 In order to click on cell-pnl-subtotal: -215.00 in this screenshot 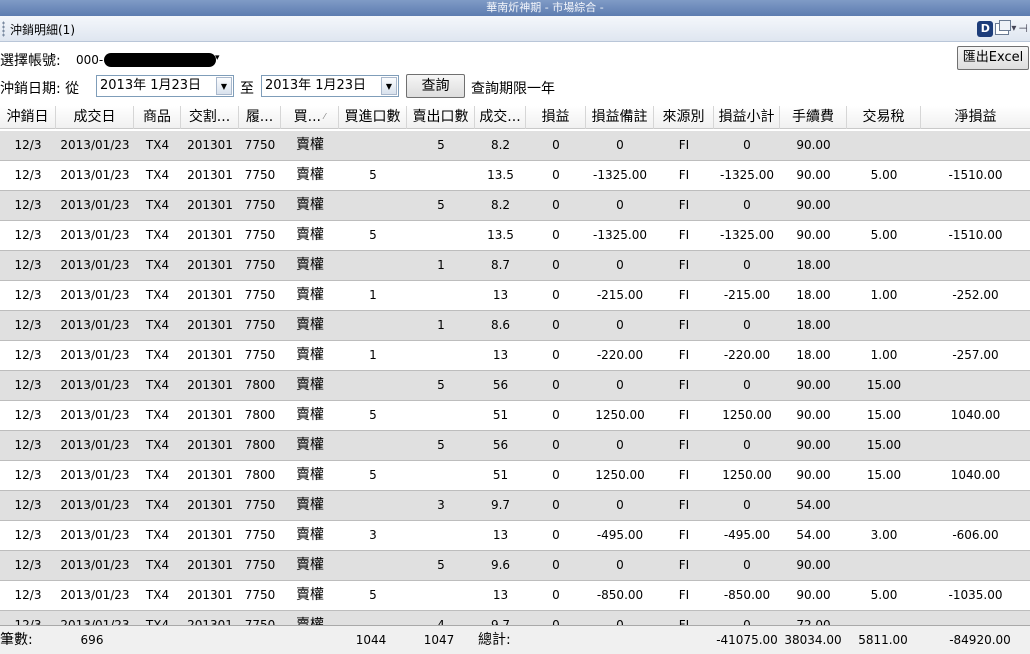, I will do `click(747, 295)`.